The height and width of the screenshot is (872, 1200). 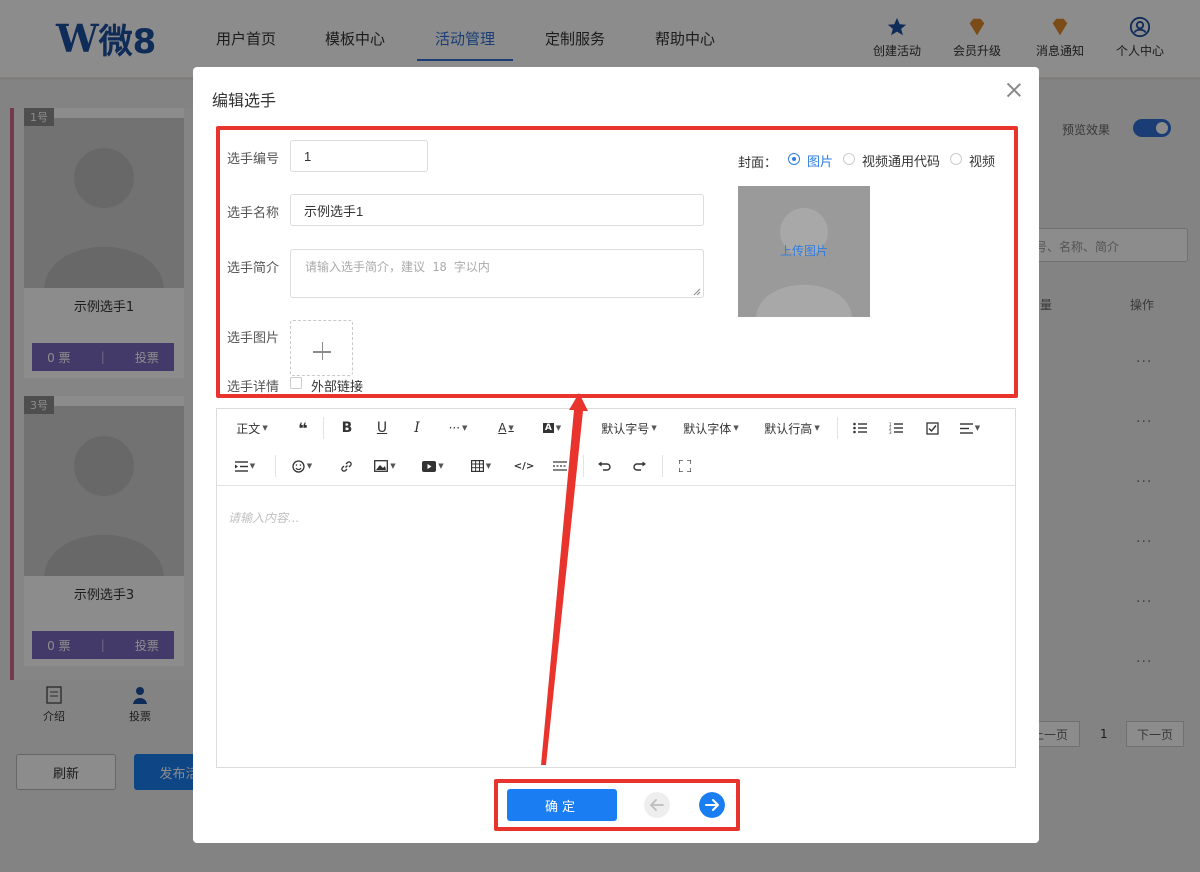 What do you see at coordinates (552, 428) in the screenshot?
I see `background-color-dropdown: A ▼` at bounding box center [552, 428].